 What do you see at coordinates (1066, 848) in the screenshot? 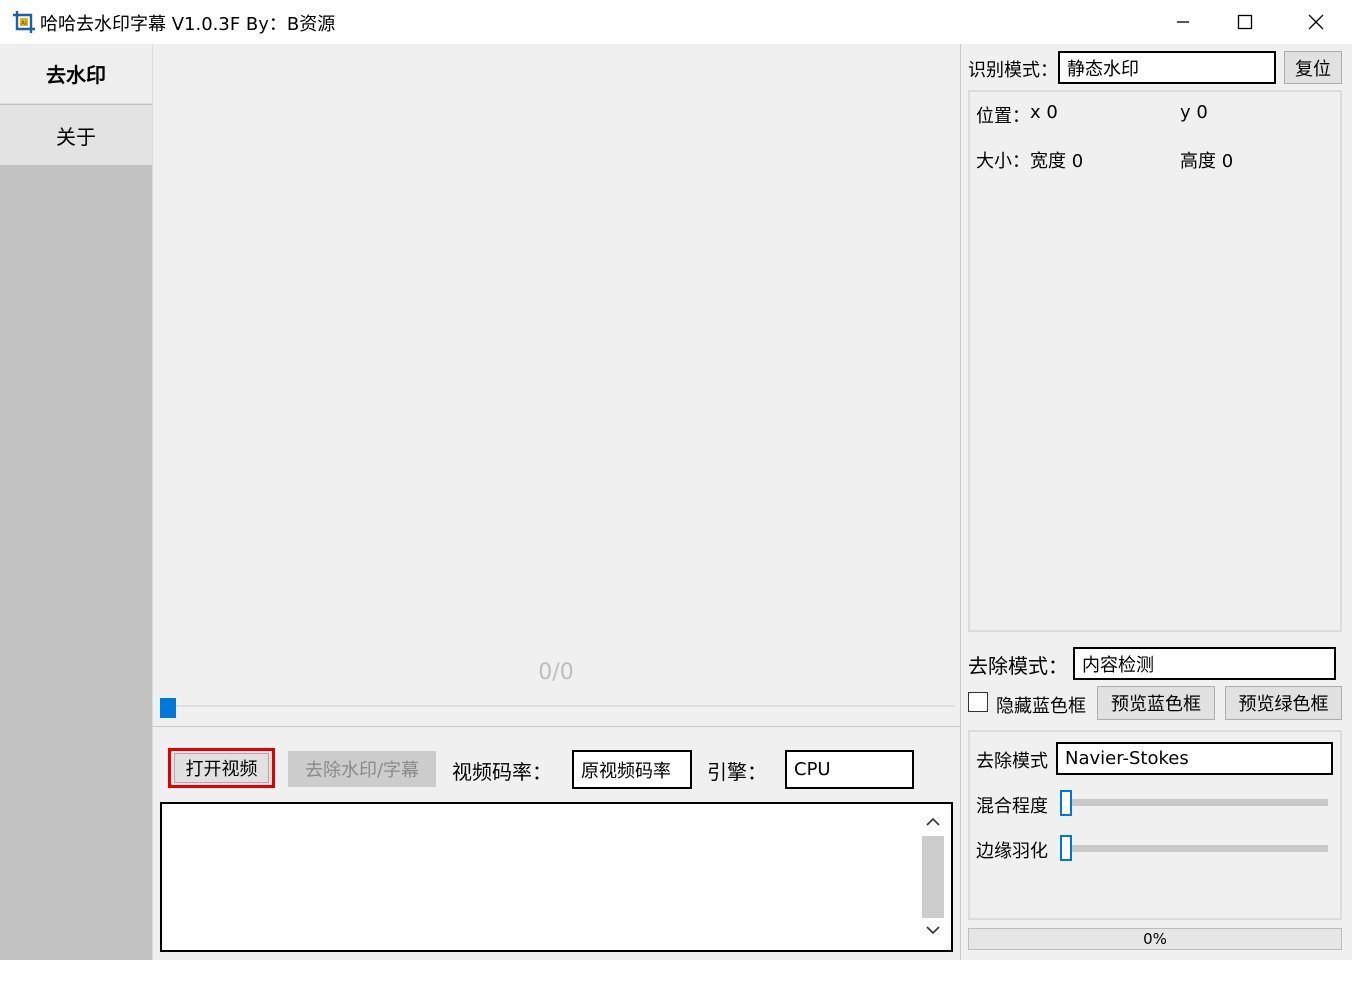
I see `feather-slider-handle` at bounding box center [1066, 848].